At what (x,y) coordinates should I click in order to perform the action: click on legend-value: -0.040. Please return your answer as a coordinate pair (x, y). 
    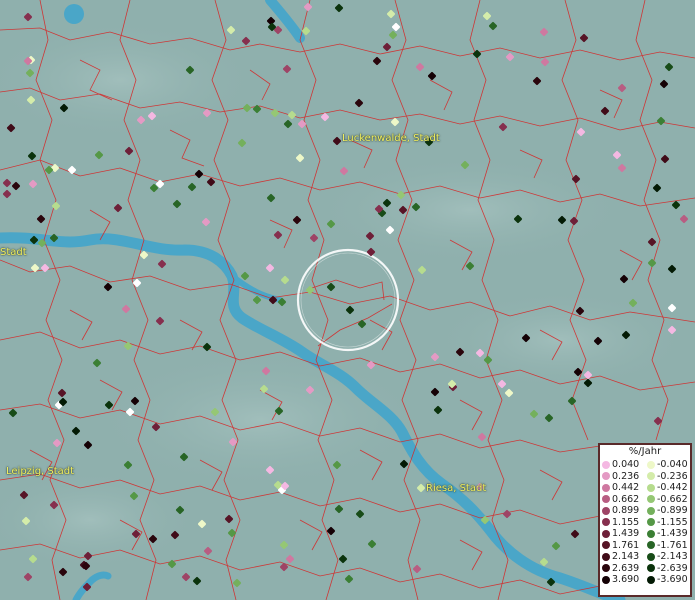
    Looking at the image, I should click on (672, 464).